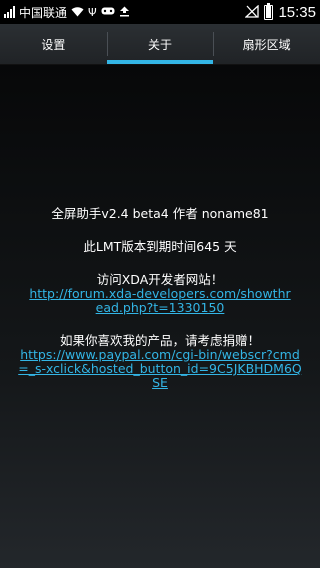 Image resolution: width=320 pixels, height=568 pixels. What do you see at coordinates (92, 12) in the screenshot?
I see `usb-icon: Ψ` at bounding box center [92, 12].